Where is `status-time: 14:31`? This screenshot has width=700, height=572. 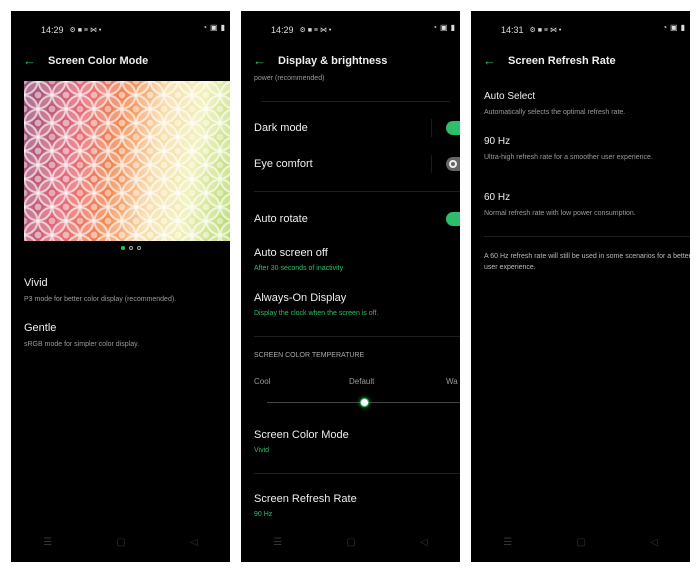
status-time: 14:31 is located at coordinates (512, 30).